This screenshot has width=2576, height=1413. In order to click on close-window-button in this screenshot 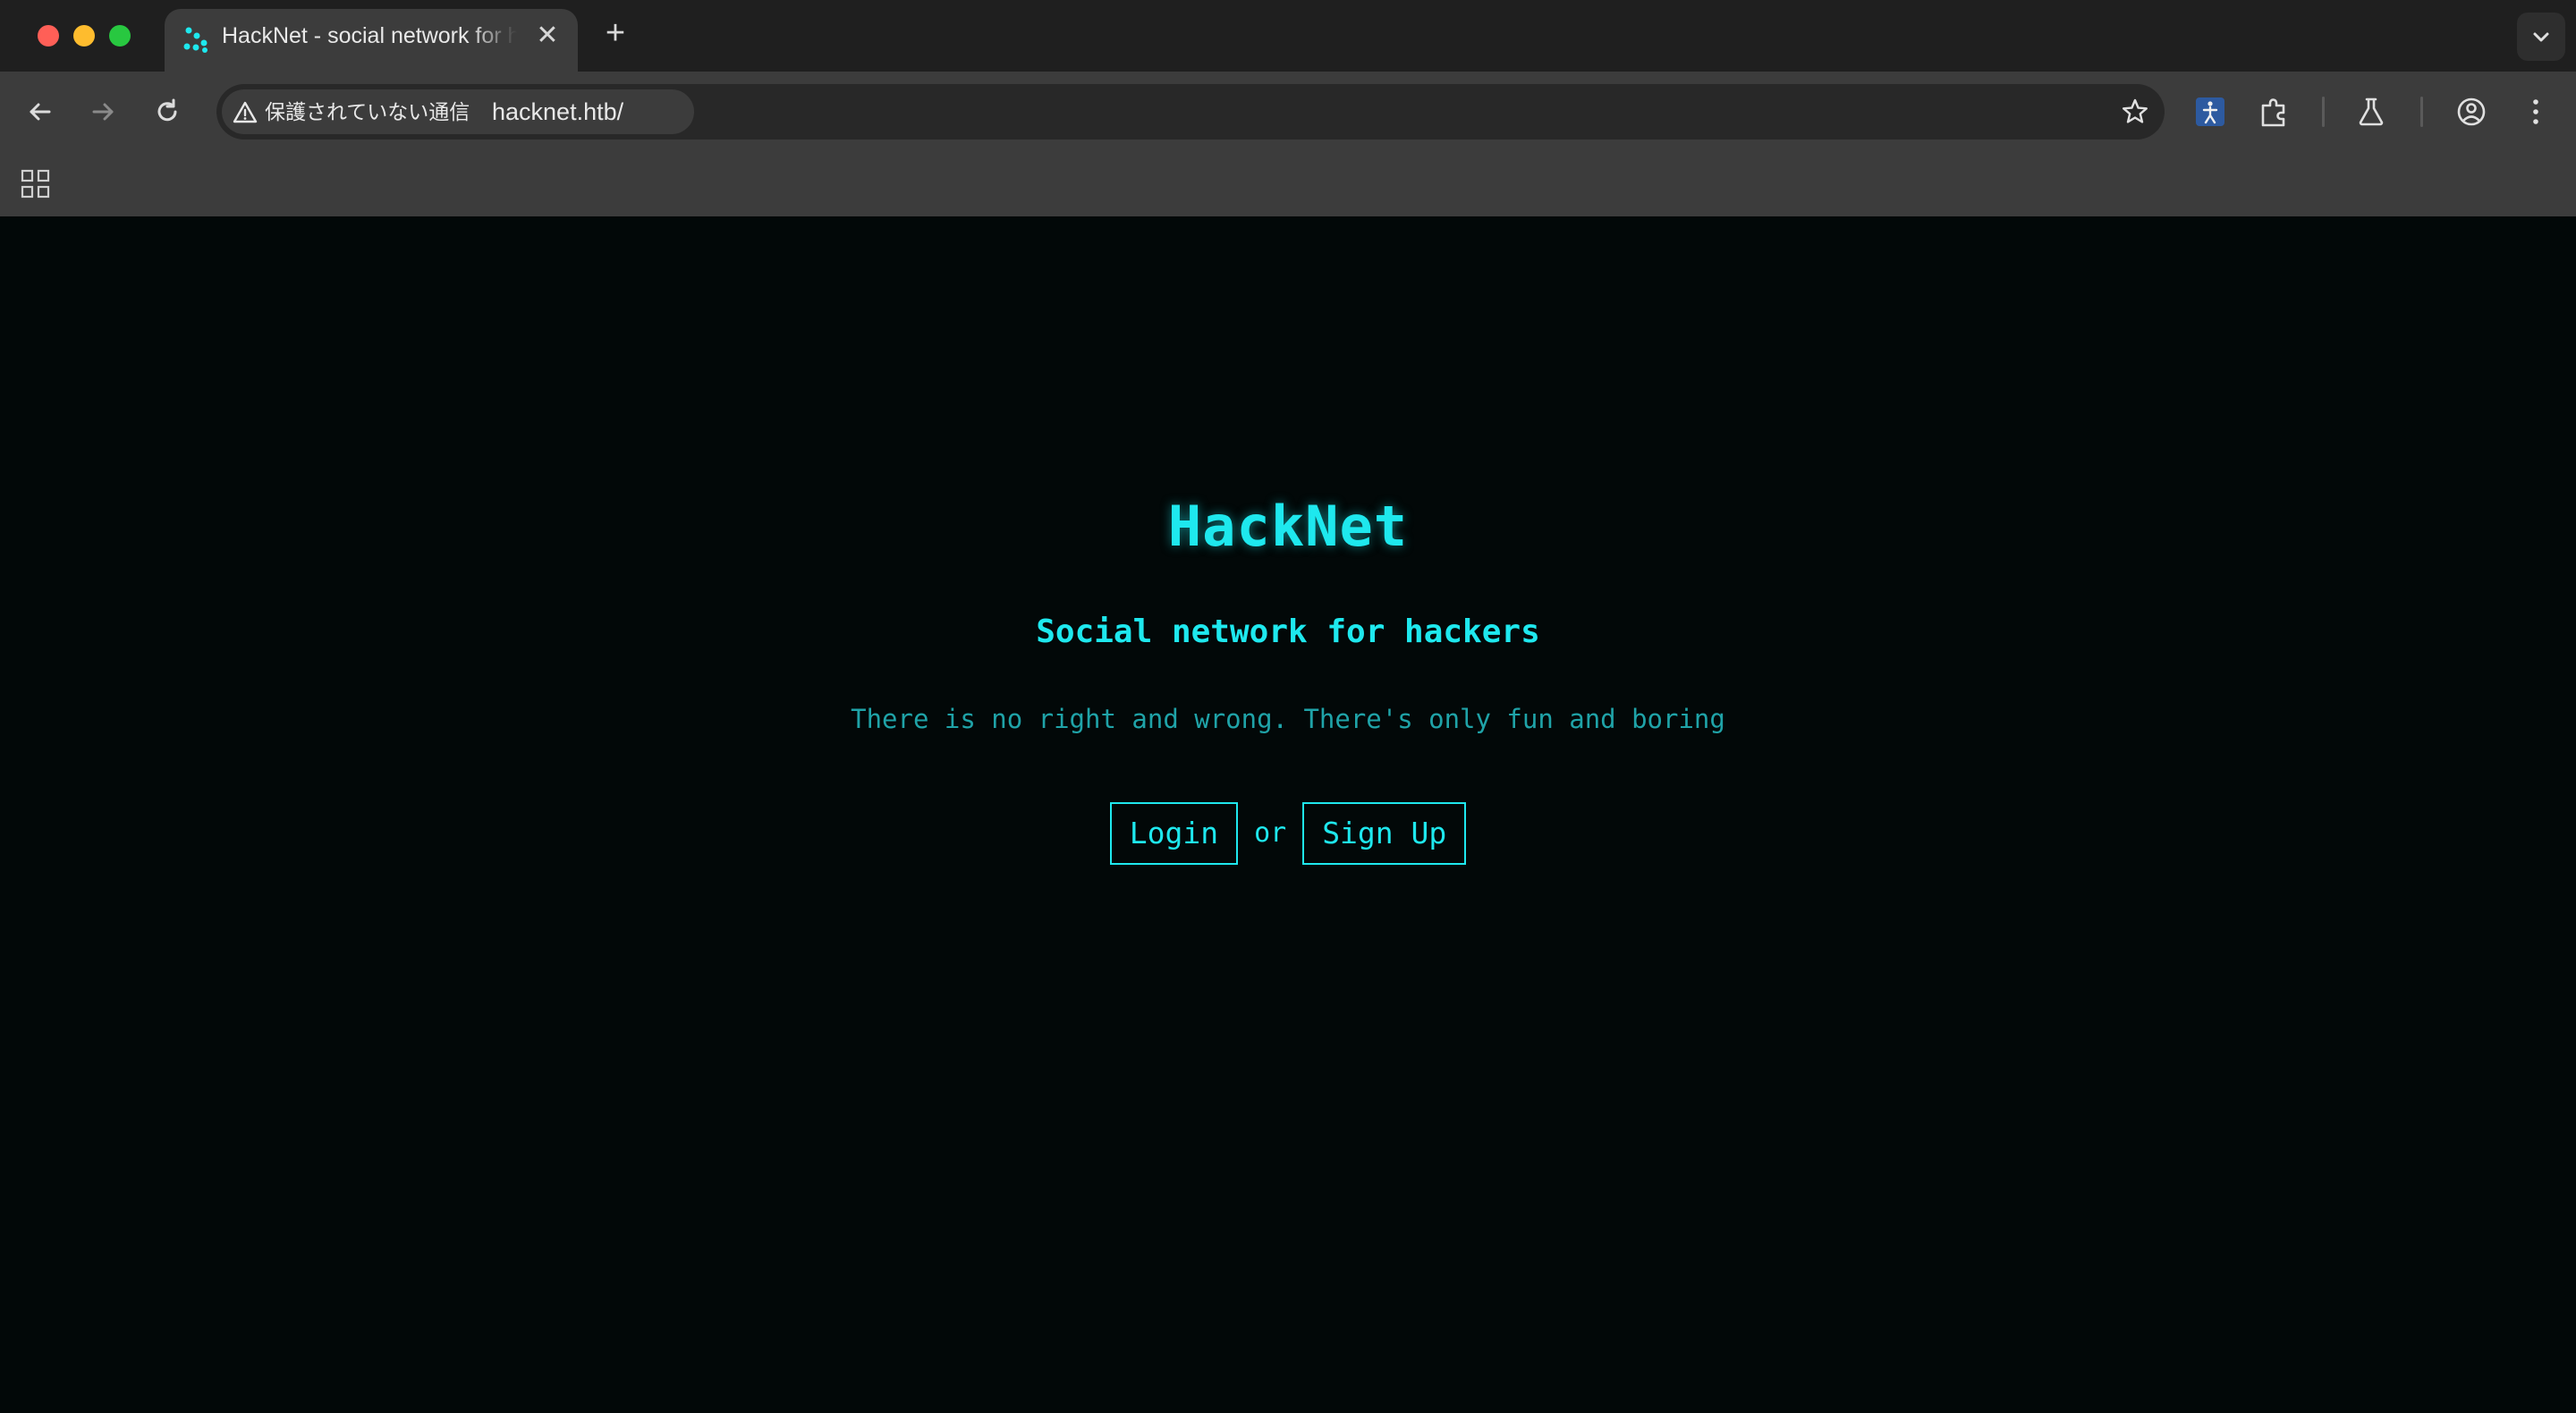, I will do `click(48, 36)`.